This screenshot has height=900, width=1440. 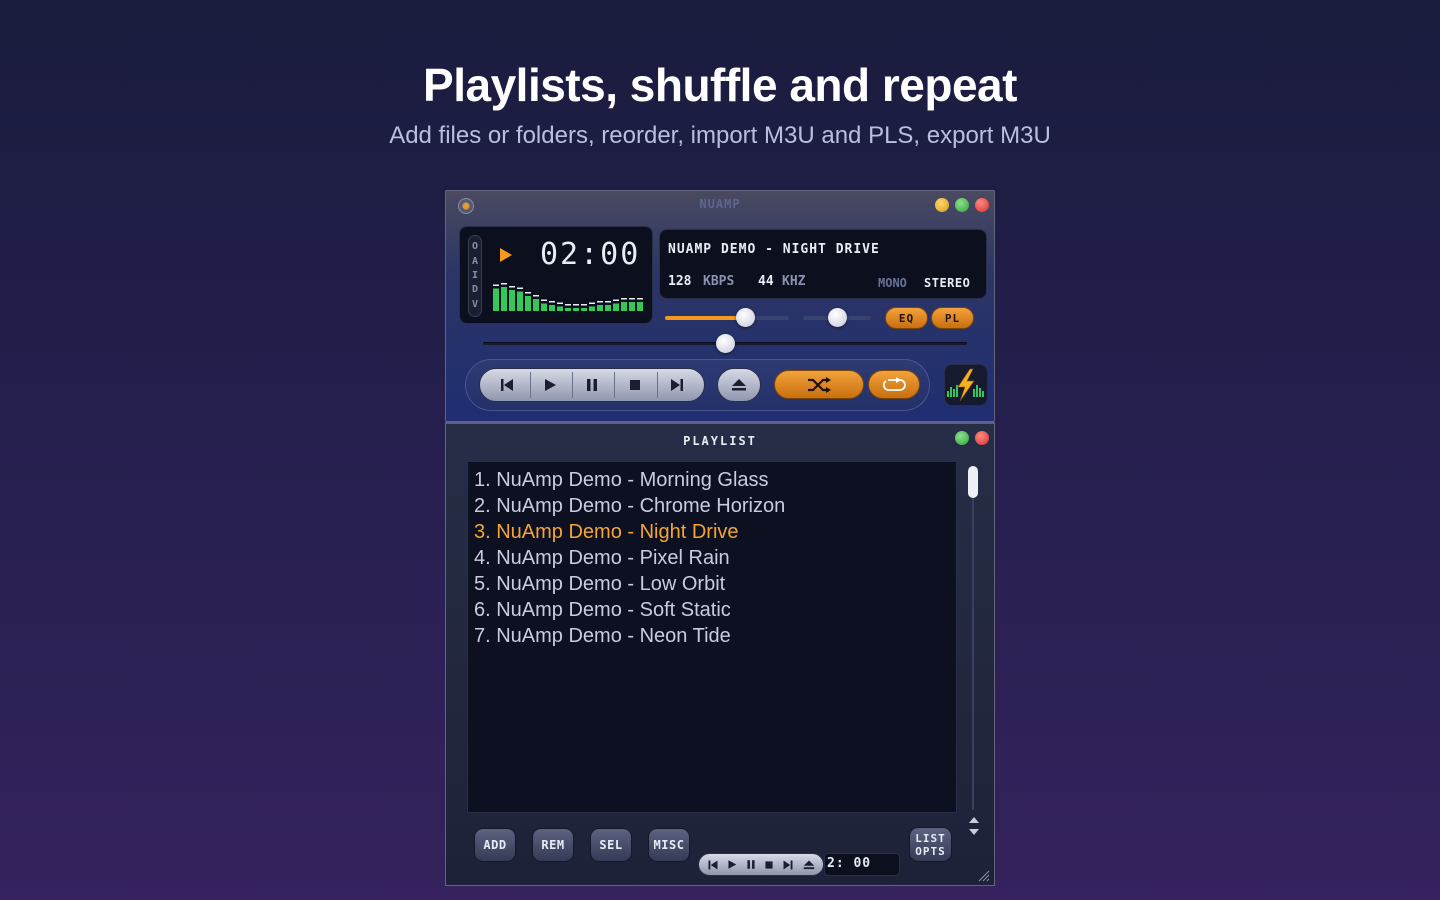 I want to click on spectrum-visualizer, so click(x=569, y=296).